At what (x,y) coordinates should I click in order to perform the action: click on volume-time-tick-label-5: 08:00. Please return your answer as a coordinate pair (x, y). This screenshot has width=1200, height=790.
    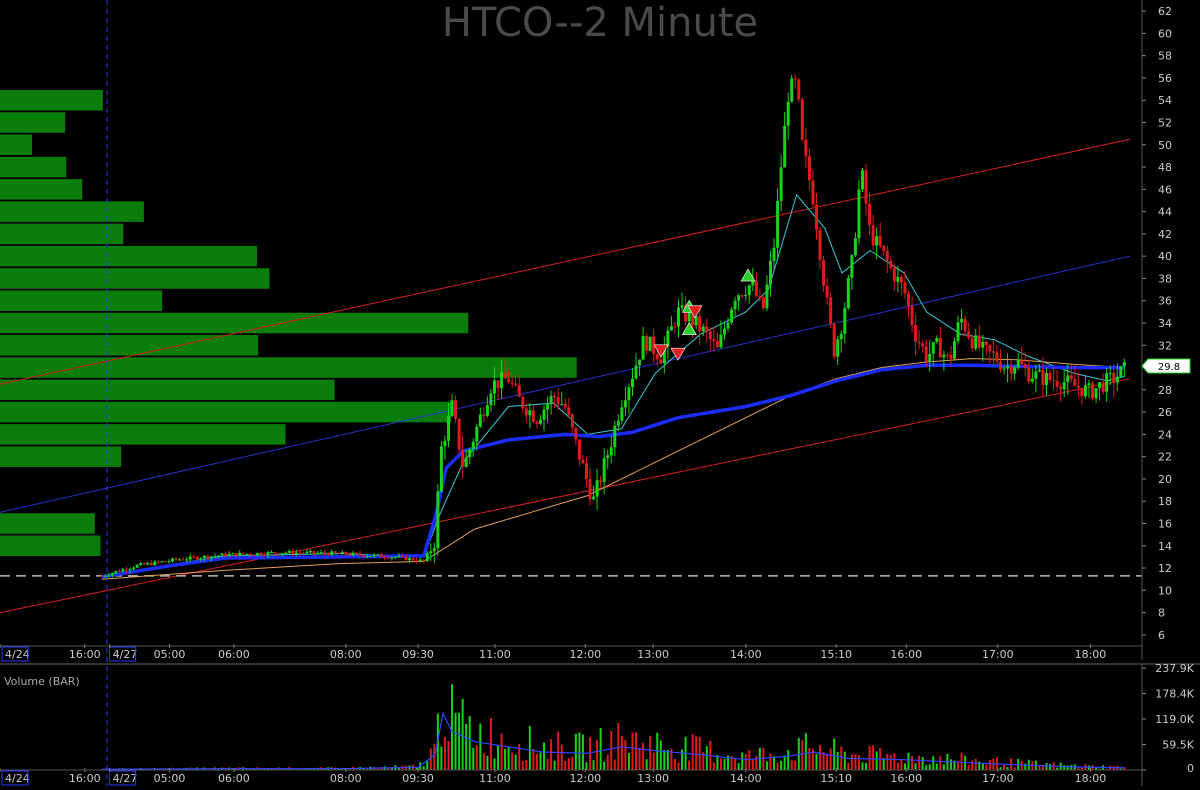
    Looking at the image, I should click on (346, 778).